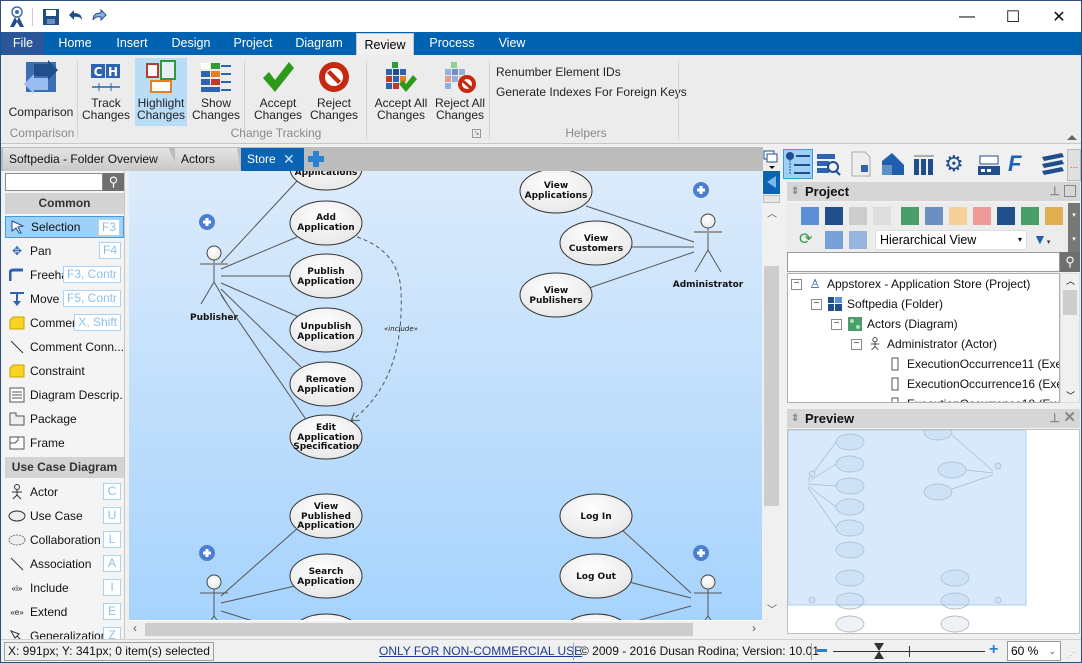  Describe the element at coordinates (113, 182) in the screenshot. I see `search-icon: ⚲` at that location.